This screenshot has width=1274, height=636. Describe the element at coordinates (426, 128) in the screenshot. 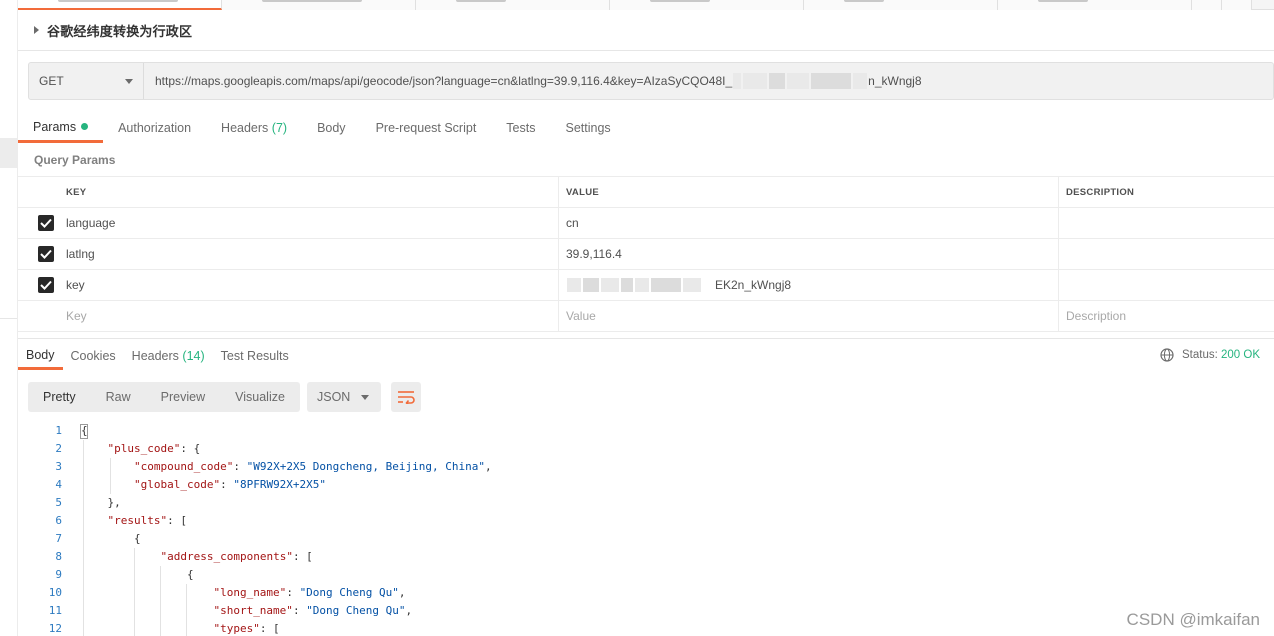

I see `tab-pre-request-script: Pre-request Script` at that location.